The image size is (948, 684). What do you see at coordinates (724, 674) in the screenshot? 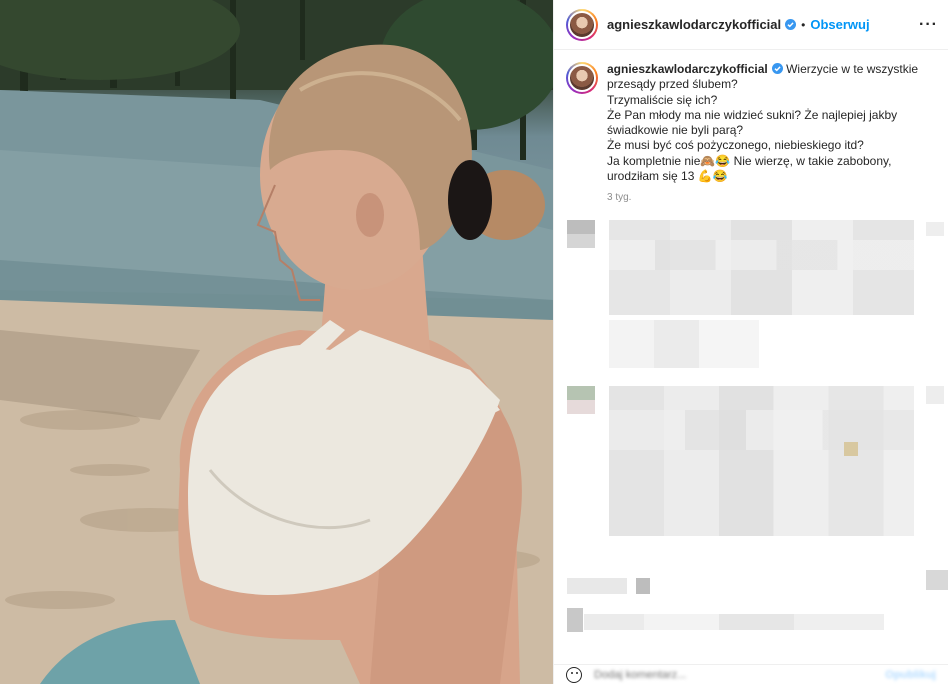
I see `comment-input` at bounding box center [724, 674].